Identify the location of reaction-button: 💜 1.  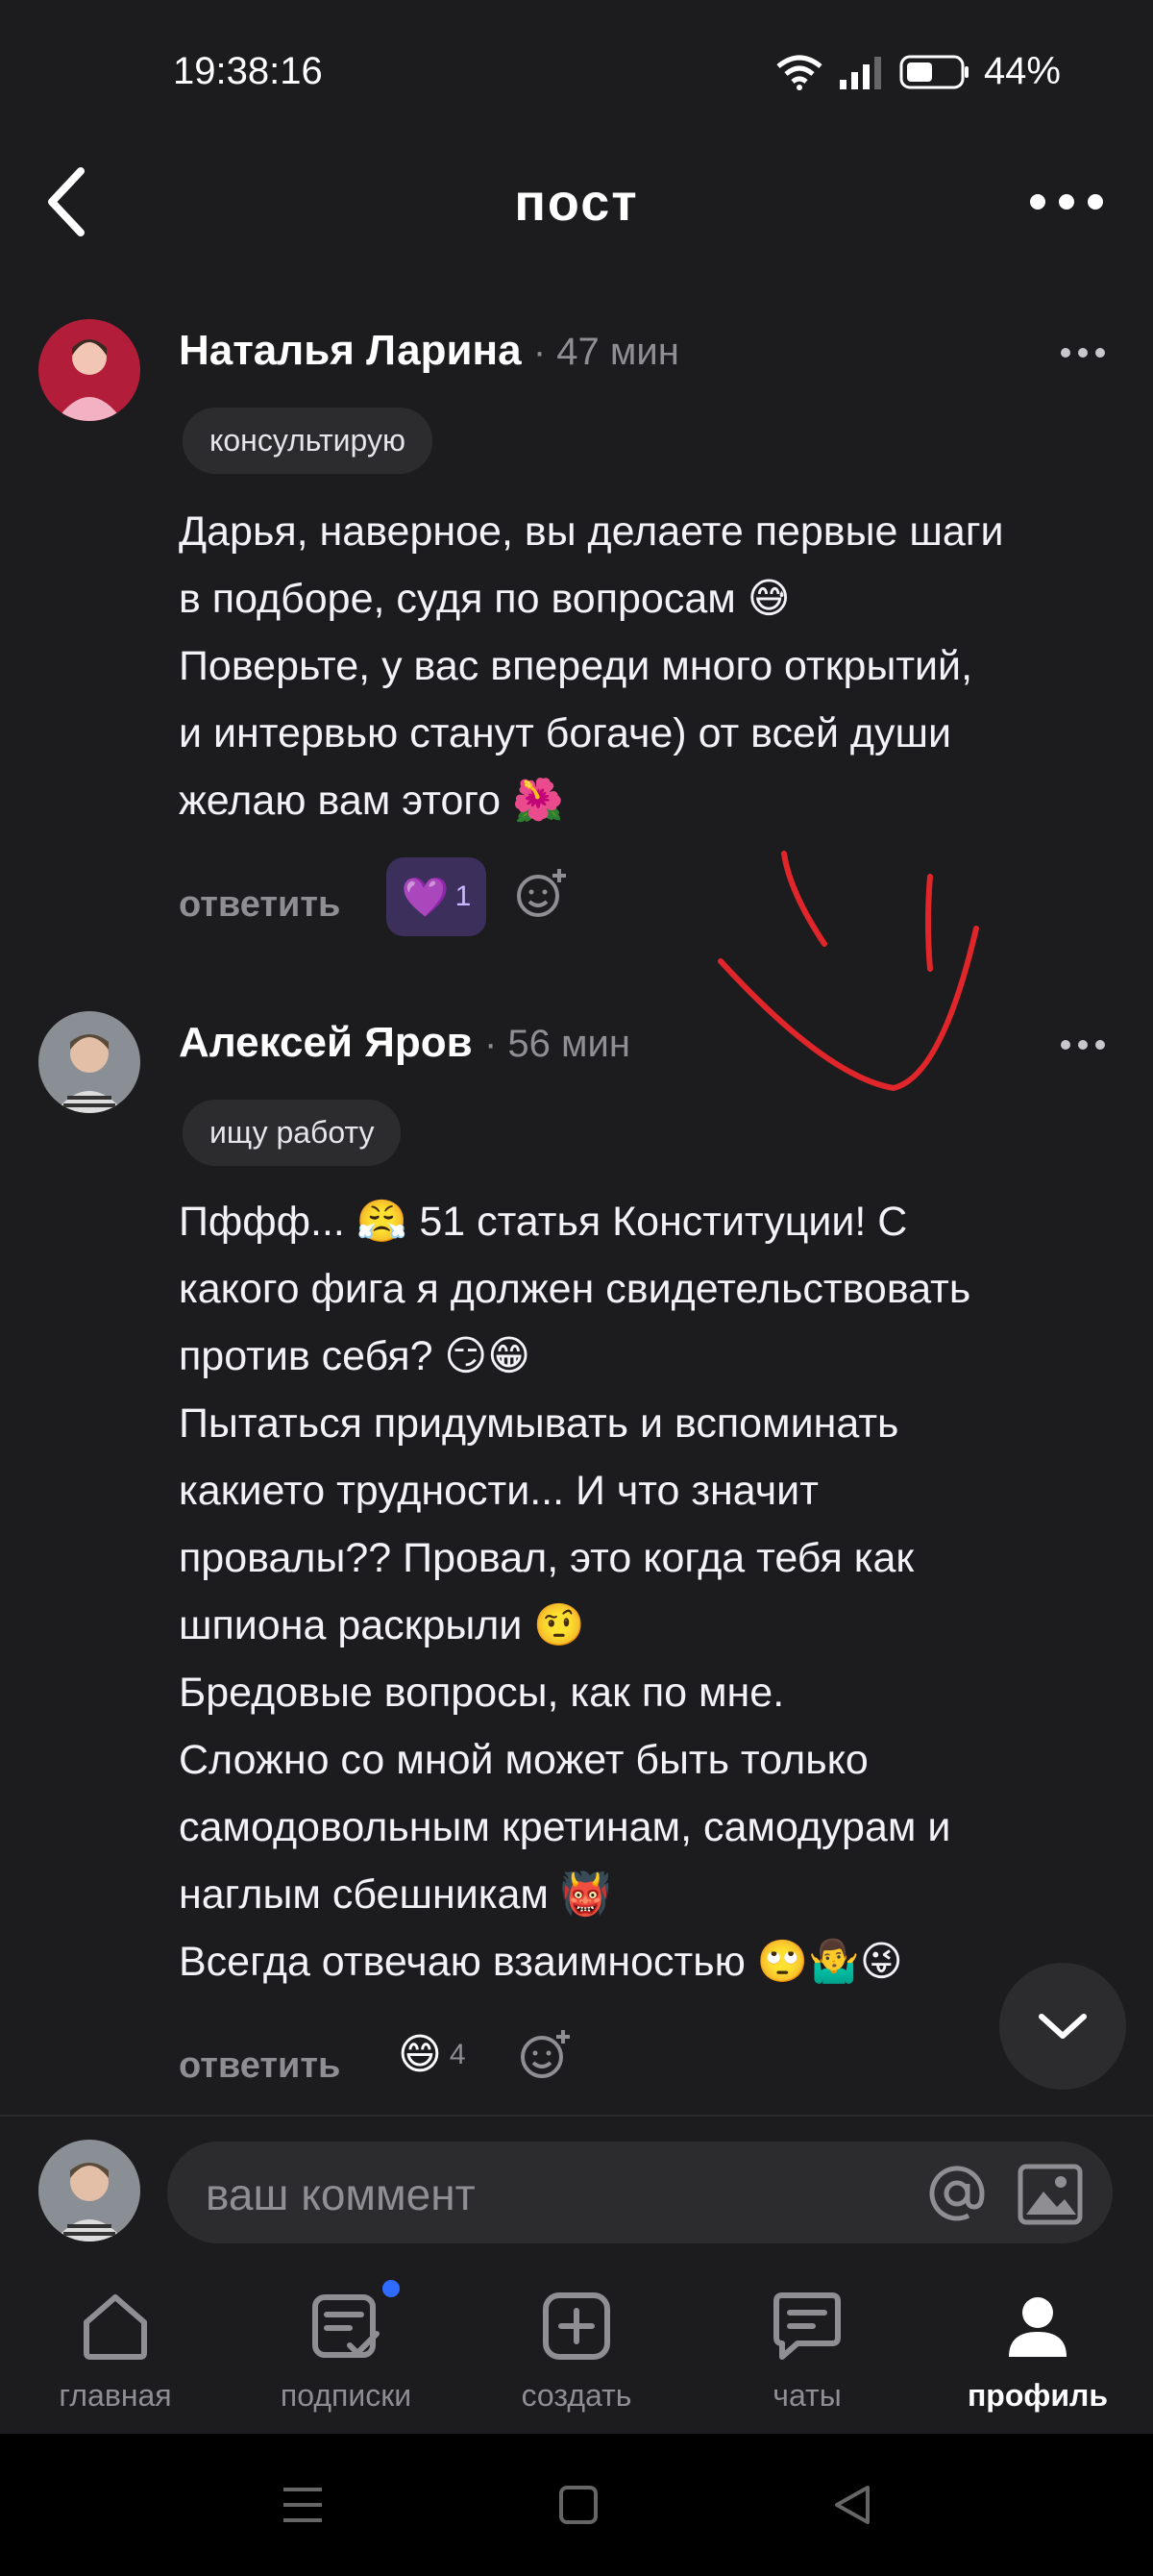
(436, 897).